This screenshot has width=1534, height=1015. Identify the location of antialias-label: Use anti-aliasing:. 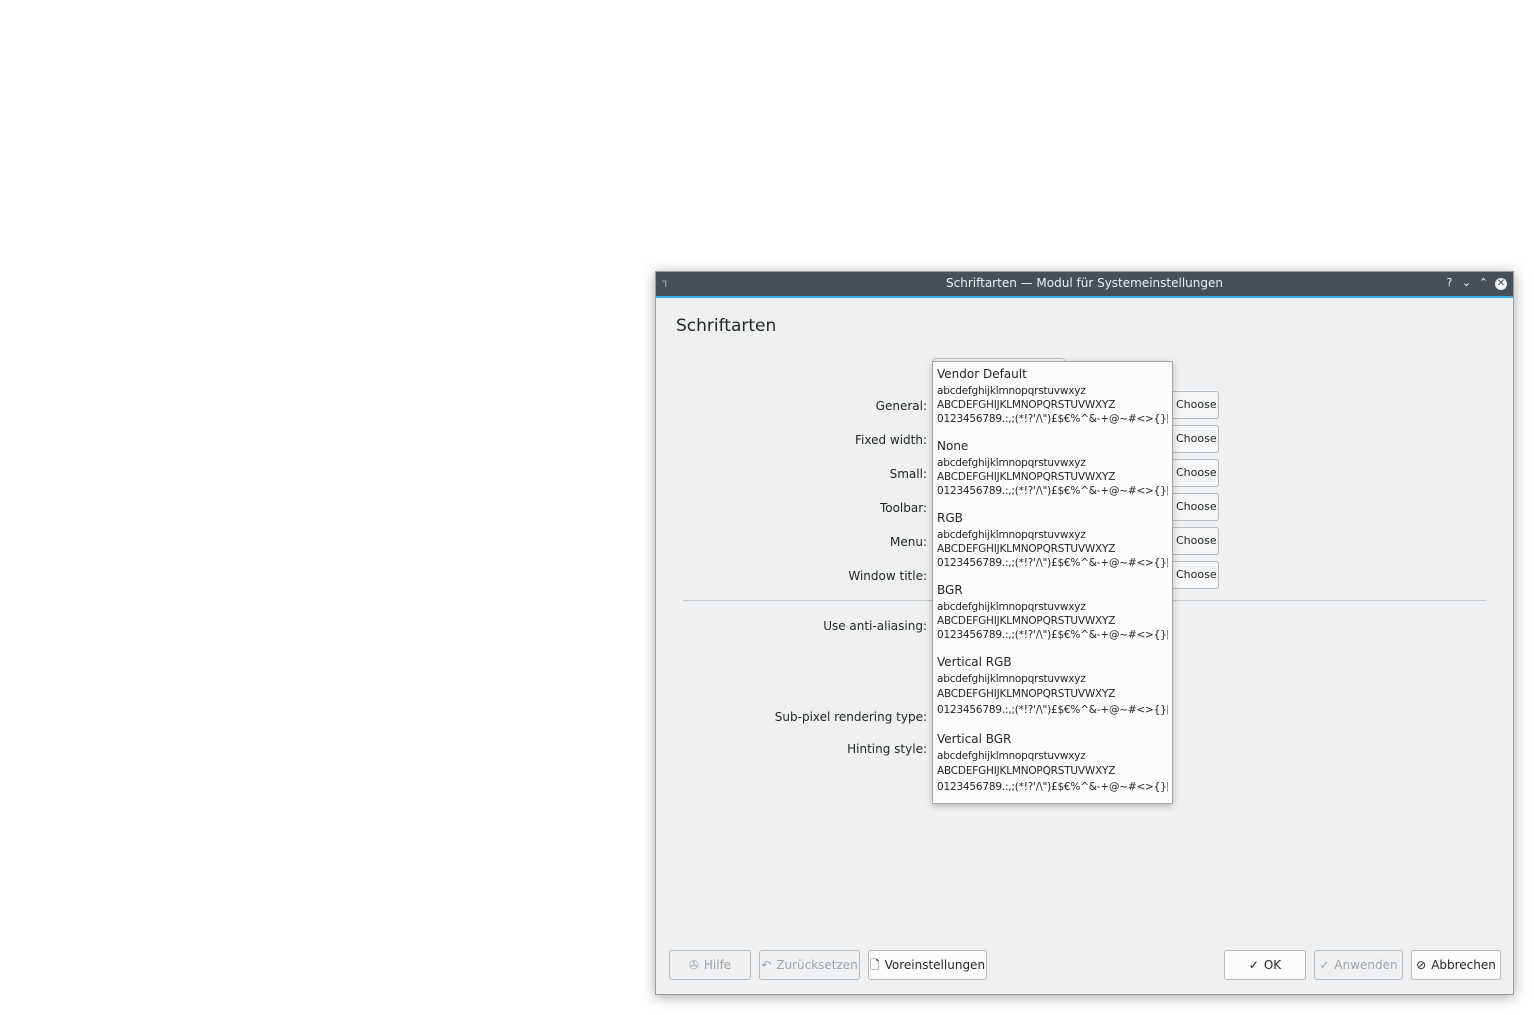
(875, 626).